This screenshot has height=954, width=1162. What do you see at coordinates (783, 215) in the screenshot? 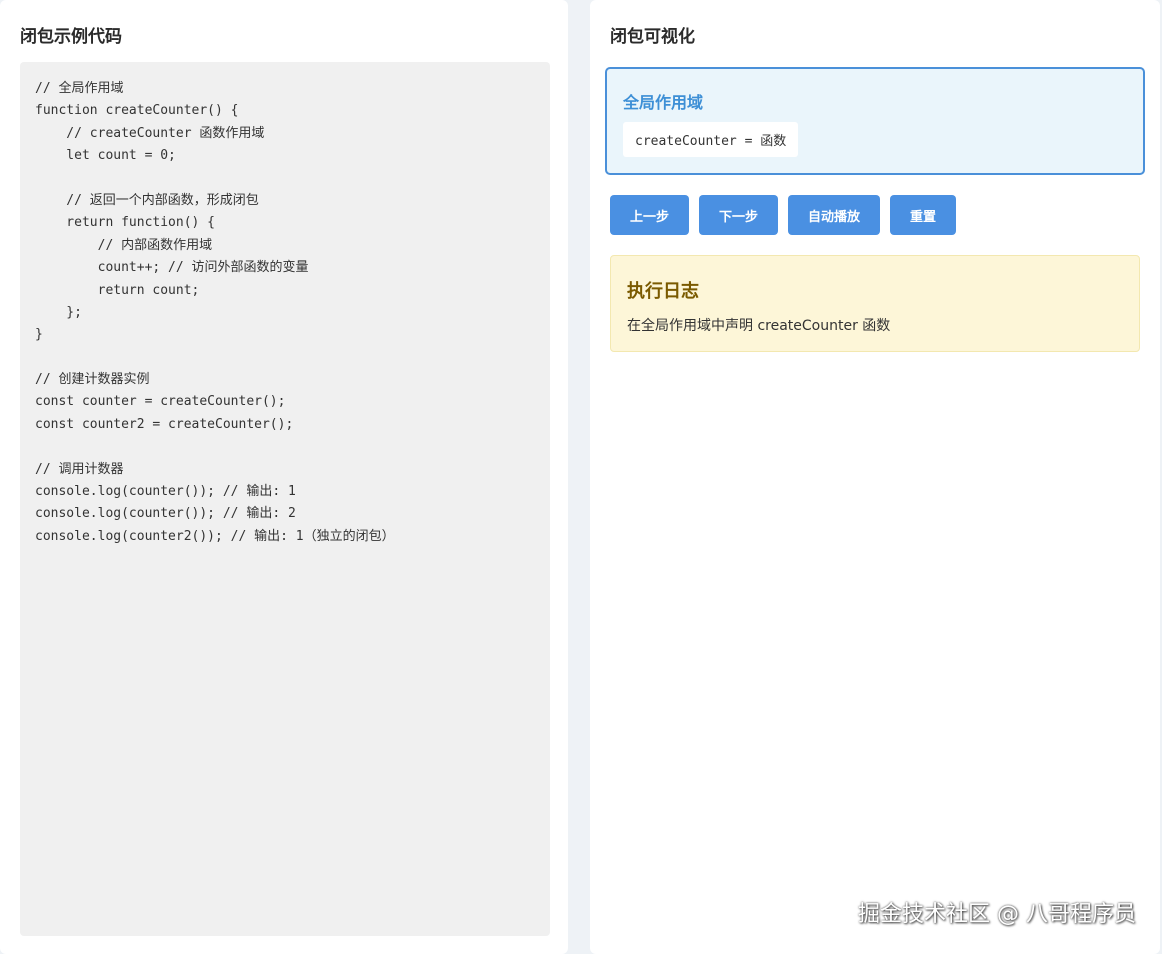
I see `step-controls: 上一步 下一步 自动播放 重置` at bounding box center [783, 215].